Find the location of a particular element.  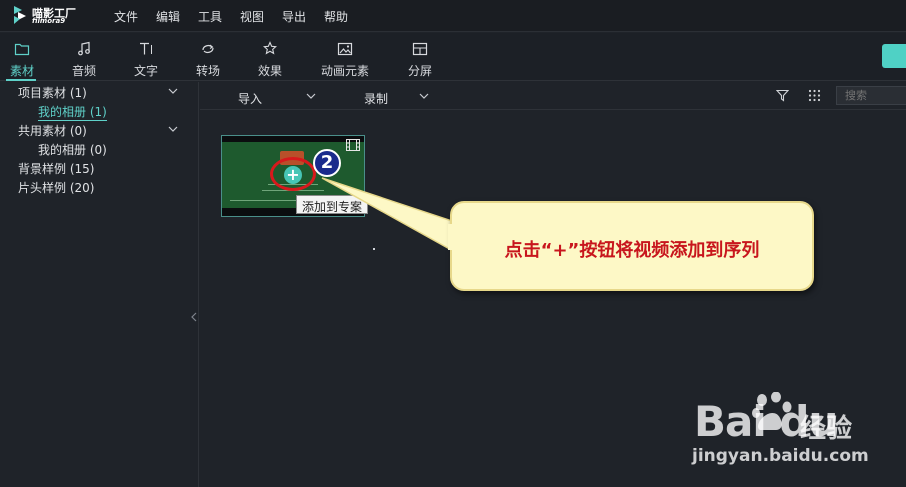

step-badge: 2 is located at coordinates (327, 163).